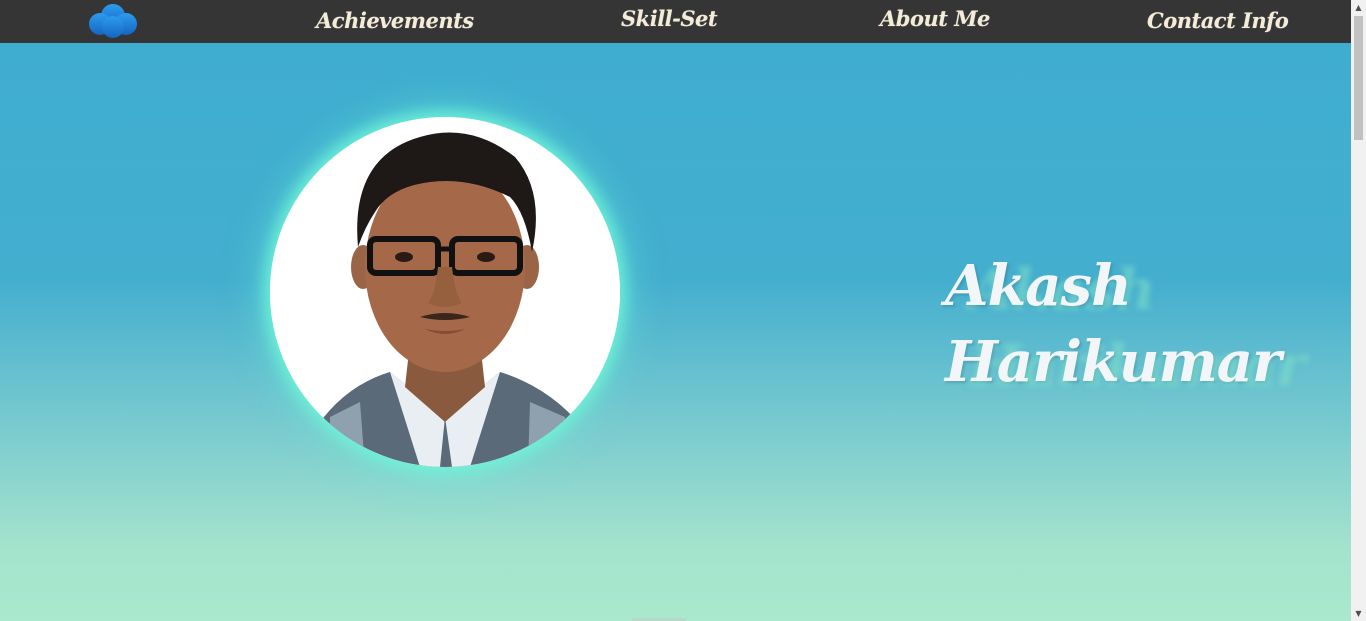 The height and width of the screenshot is (621, 1366). Describe the element at coordinates (1358, 613) in the screenshot. I see `scroll-down-icon: ▼` at that location.